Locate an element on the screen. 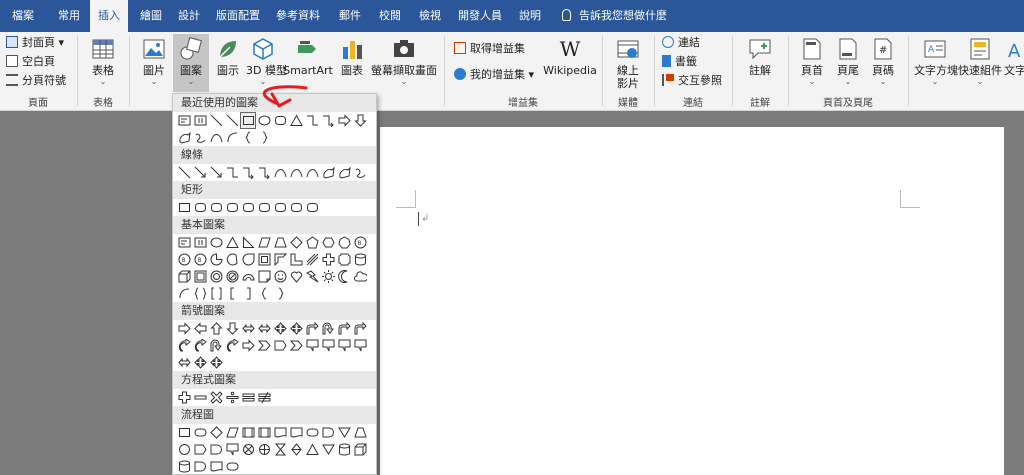  bracepair-shape-icon is located at coordinates (200, 293).